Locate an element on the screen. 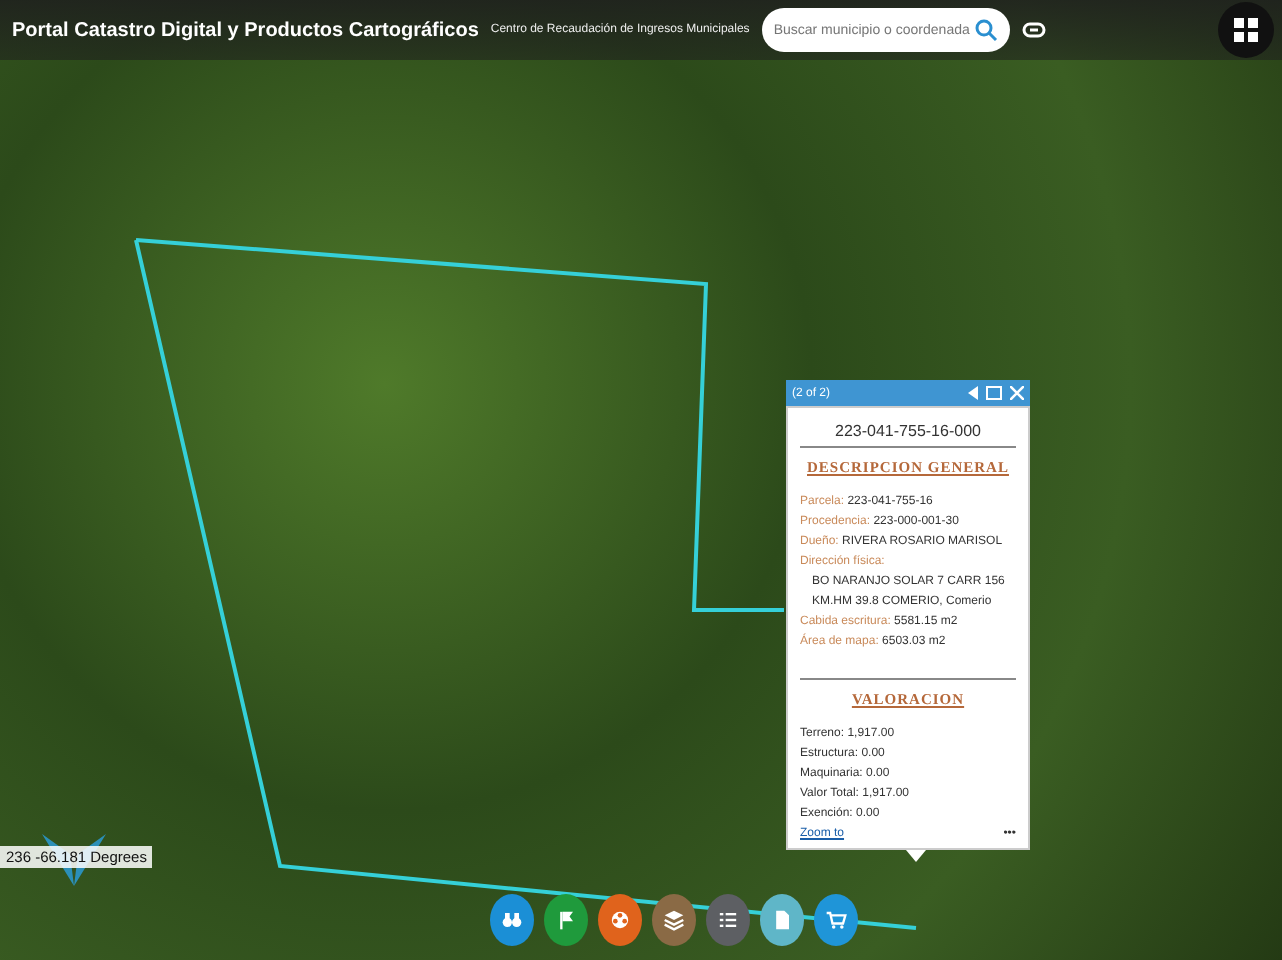  grid-icon is located at coordinates (1246, 30).